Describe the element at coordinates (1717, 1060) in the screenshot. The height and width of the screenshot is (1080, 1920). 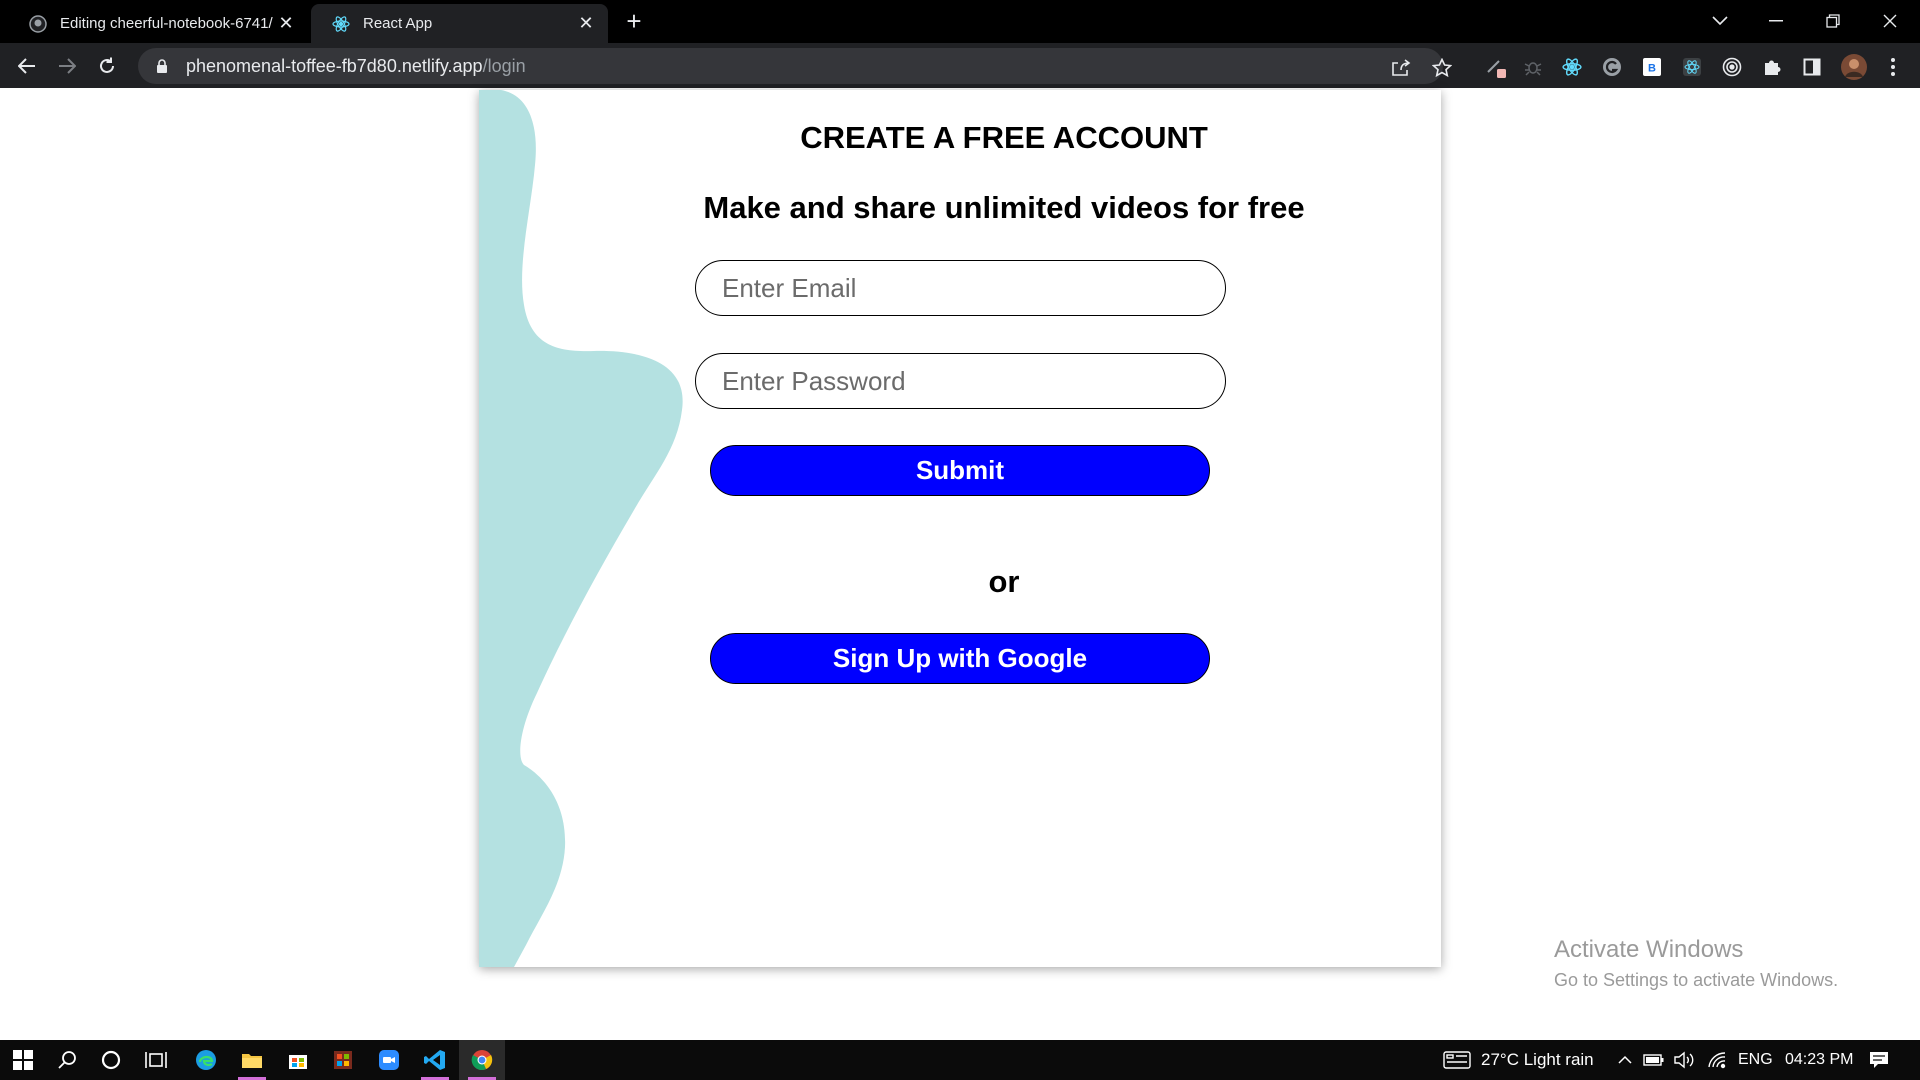
I see `wifi-icon` at that location.